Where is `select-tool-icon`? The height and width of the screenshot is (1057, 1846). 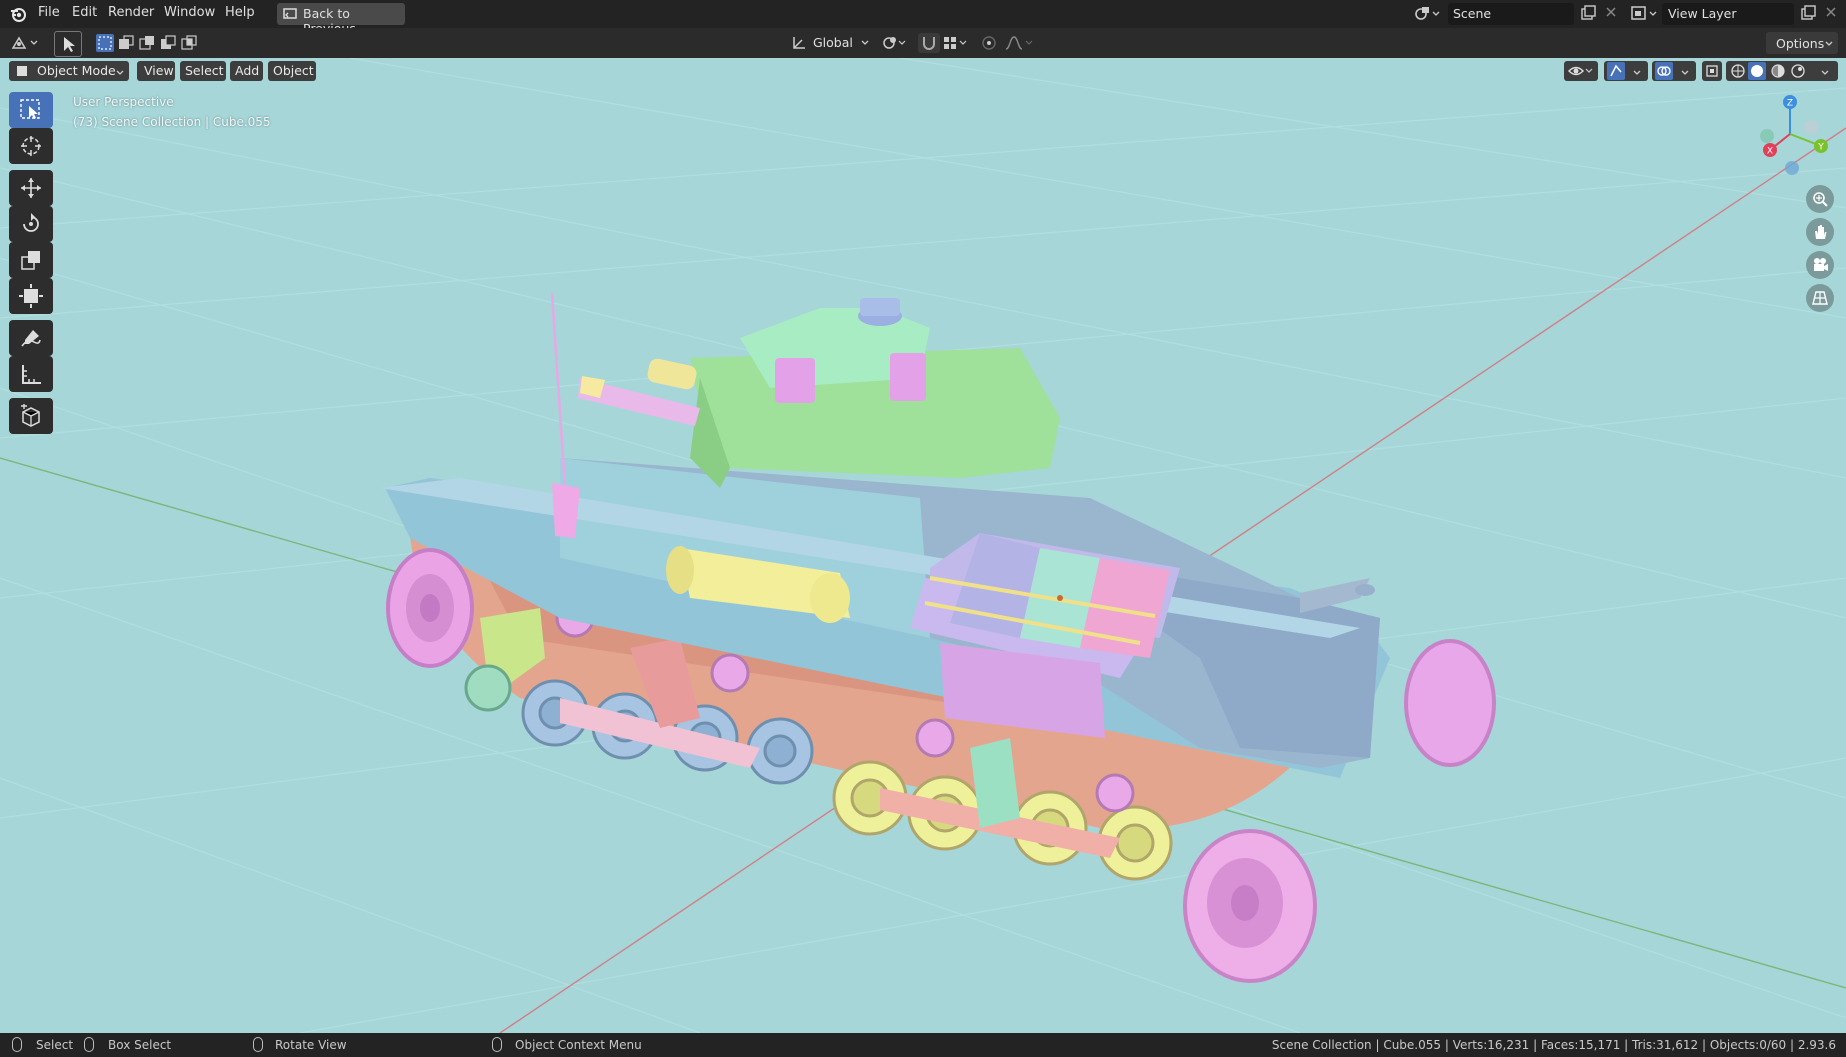
select-tool-icon is located at coordinates (68, 44).